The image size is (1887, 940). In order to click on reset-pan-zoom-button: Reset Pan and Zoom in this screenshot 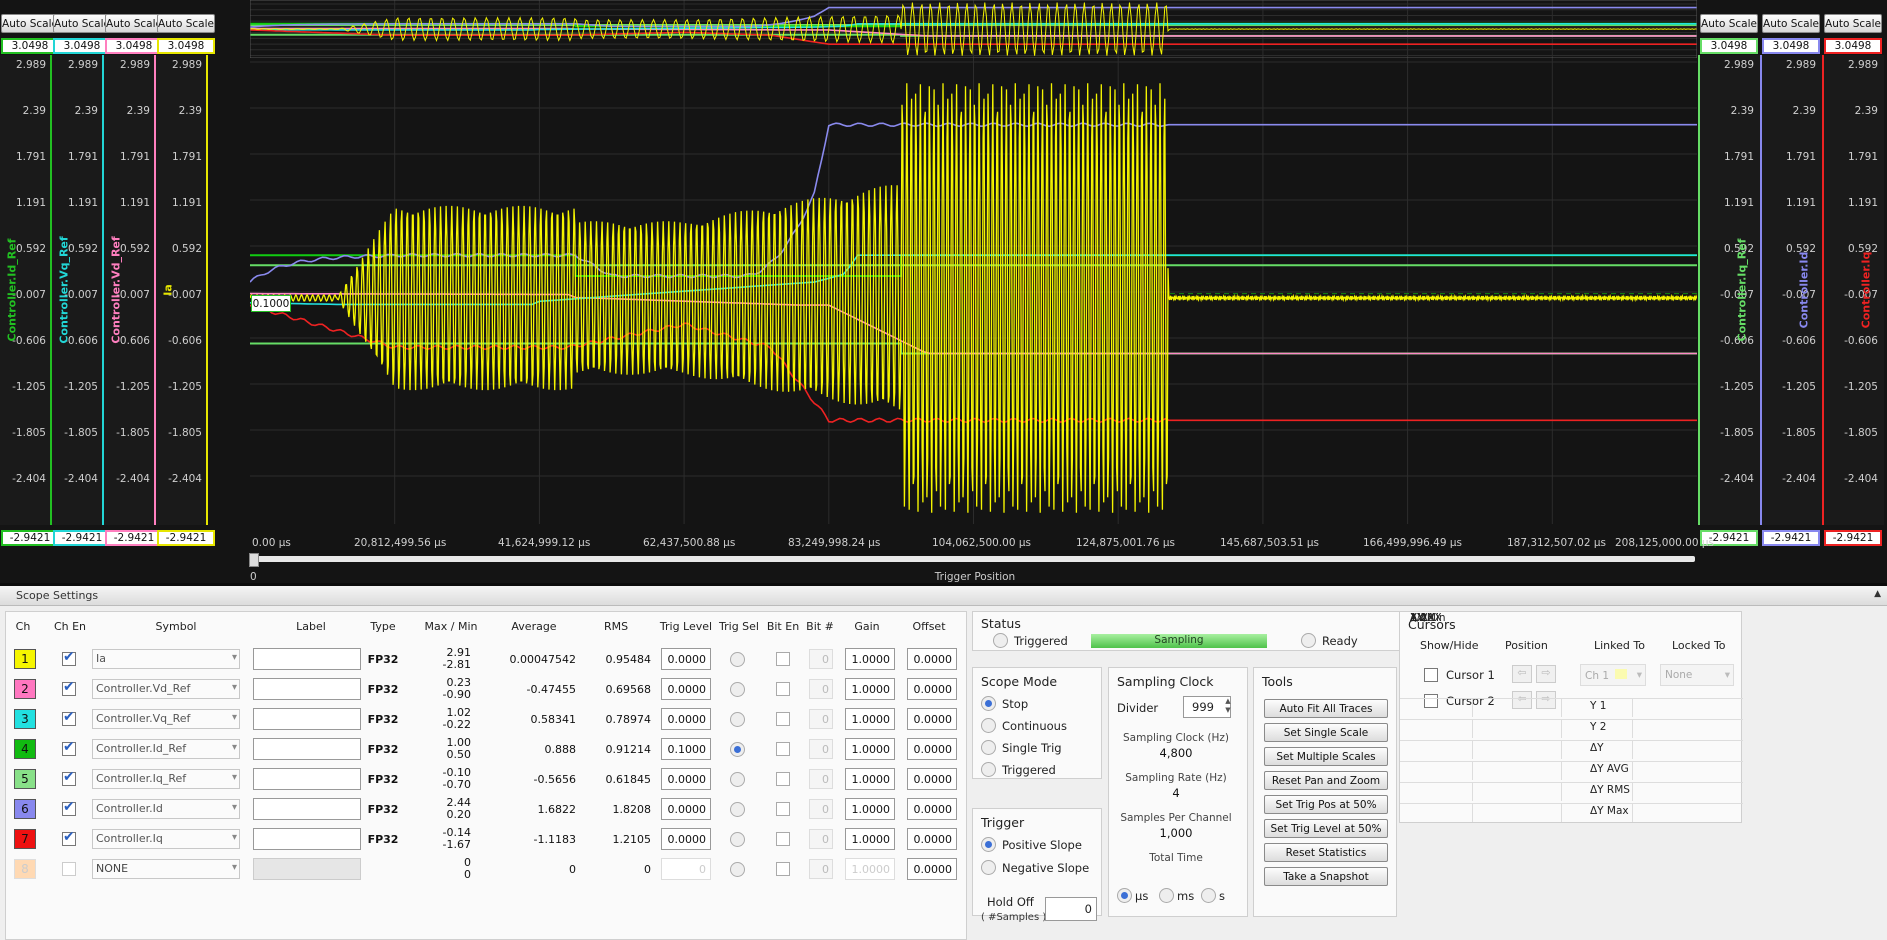, I will do `click(1326, 780)`.